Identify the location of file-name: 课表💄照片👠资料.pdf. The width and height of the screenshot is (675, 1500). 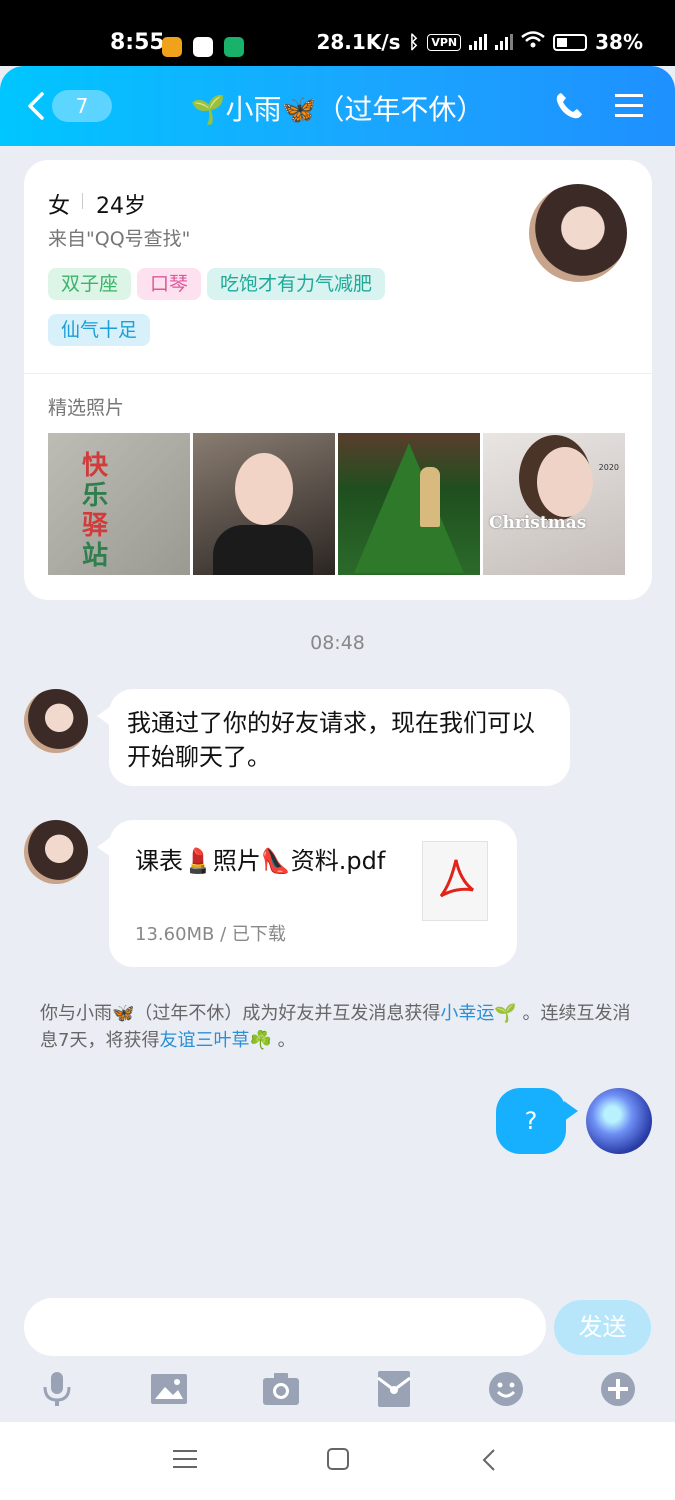
(260, 861).